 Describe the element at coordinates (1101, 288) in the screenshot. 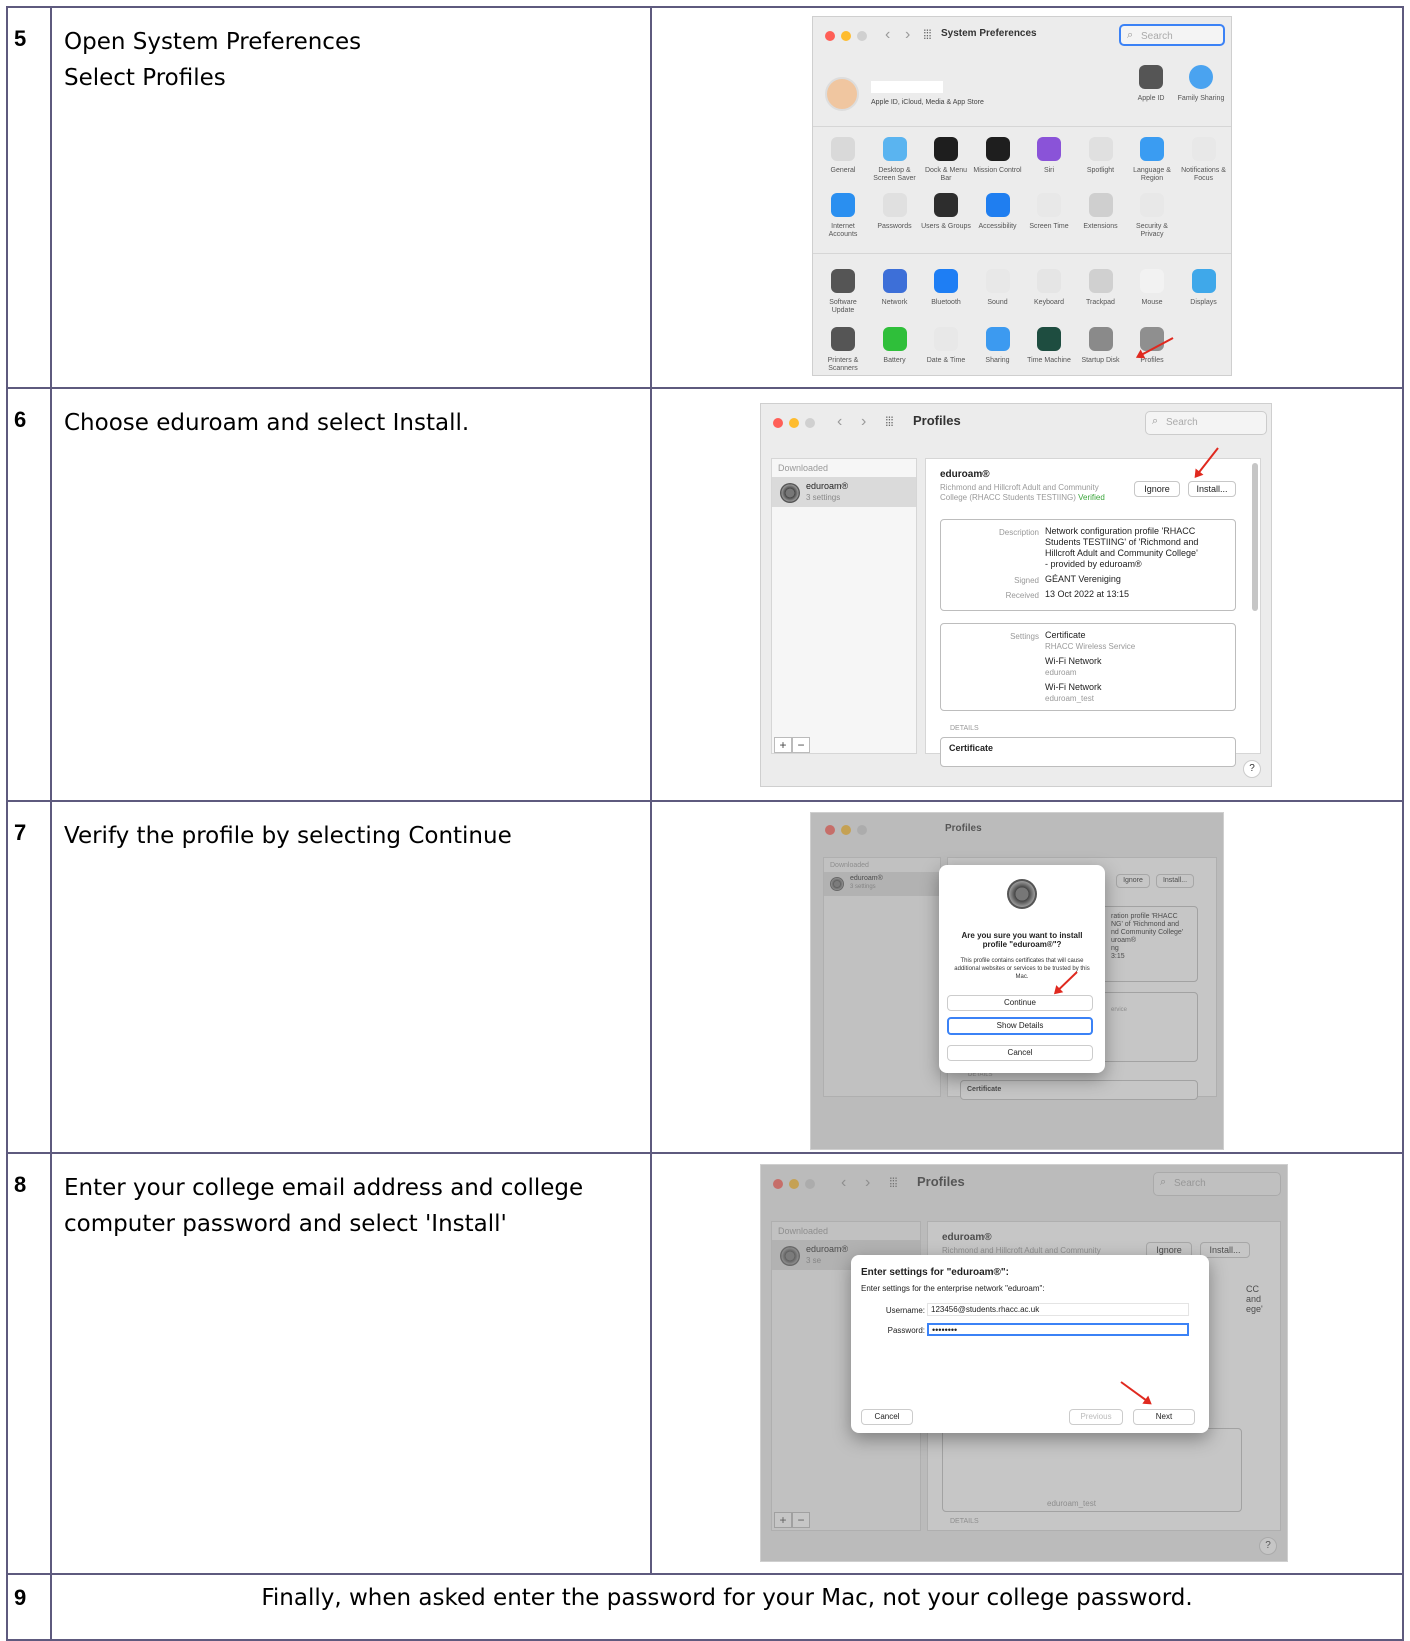

I see `pane-trackpad: Trackpad` at that location.